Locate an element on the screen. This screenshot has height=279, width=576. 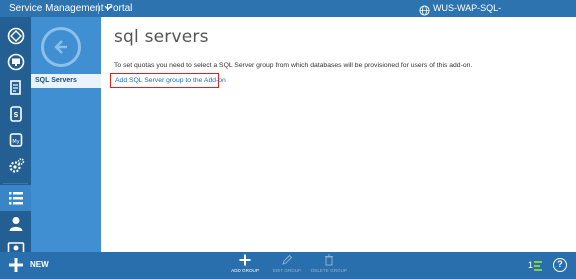
delete-group-button: DELETE GROUP is located at coordinates (329, 266).